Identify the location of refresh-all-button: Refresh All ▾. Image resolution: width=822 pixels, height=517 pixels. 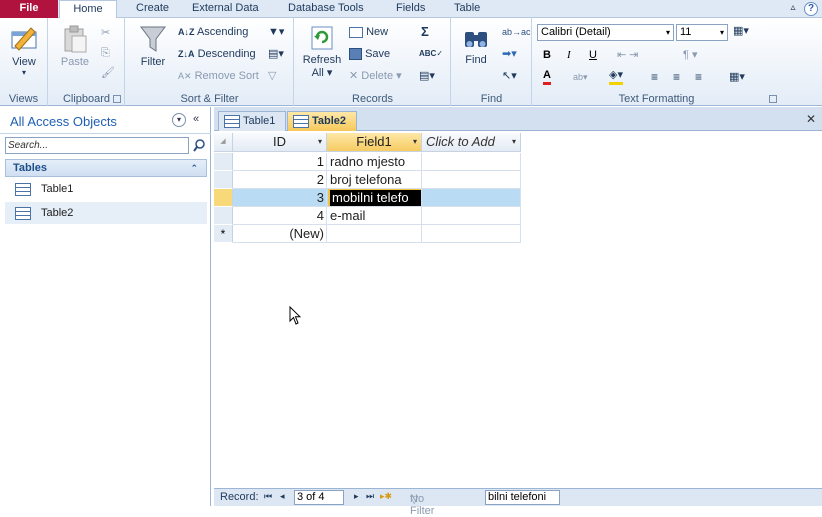
(322, 51).